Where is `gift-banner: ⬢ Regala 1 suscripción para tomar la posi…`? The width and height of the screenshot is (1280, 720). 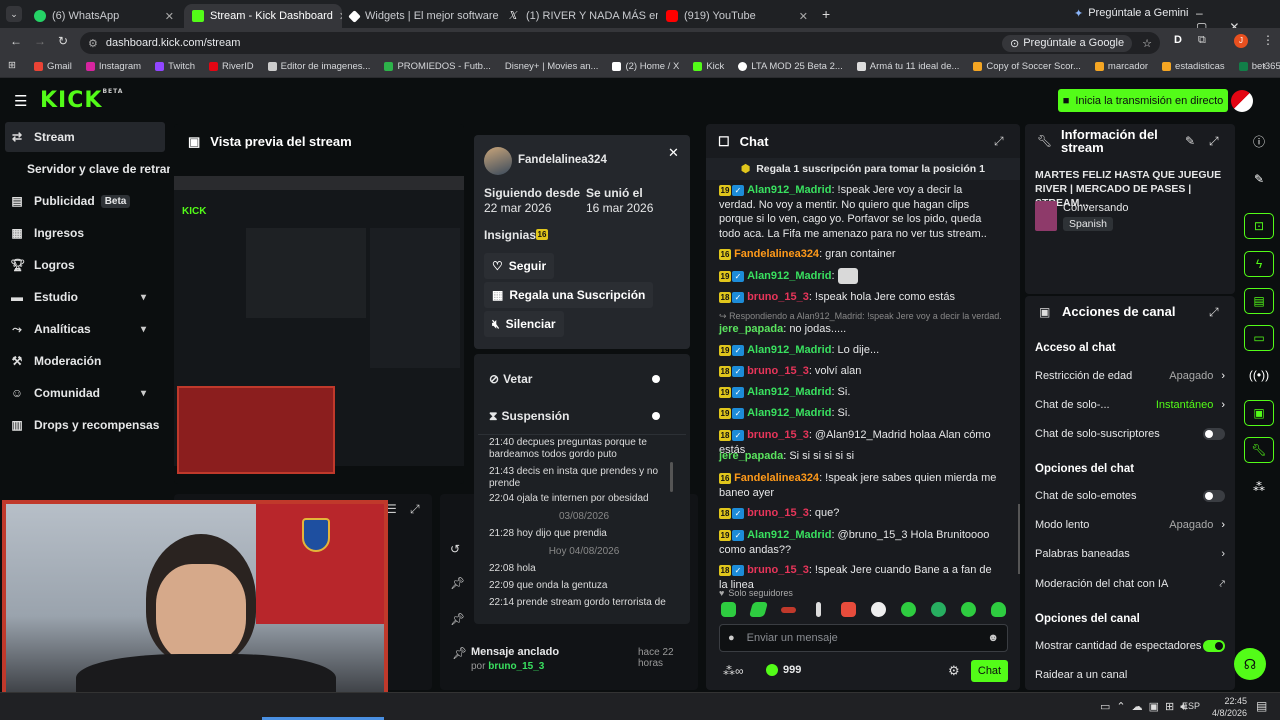
gift-banner: ⬢ Regala 1 suscripción para tomar la posi… is located at coordinates (863, 169).